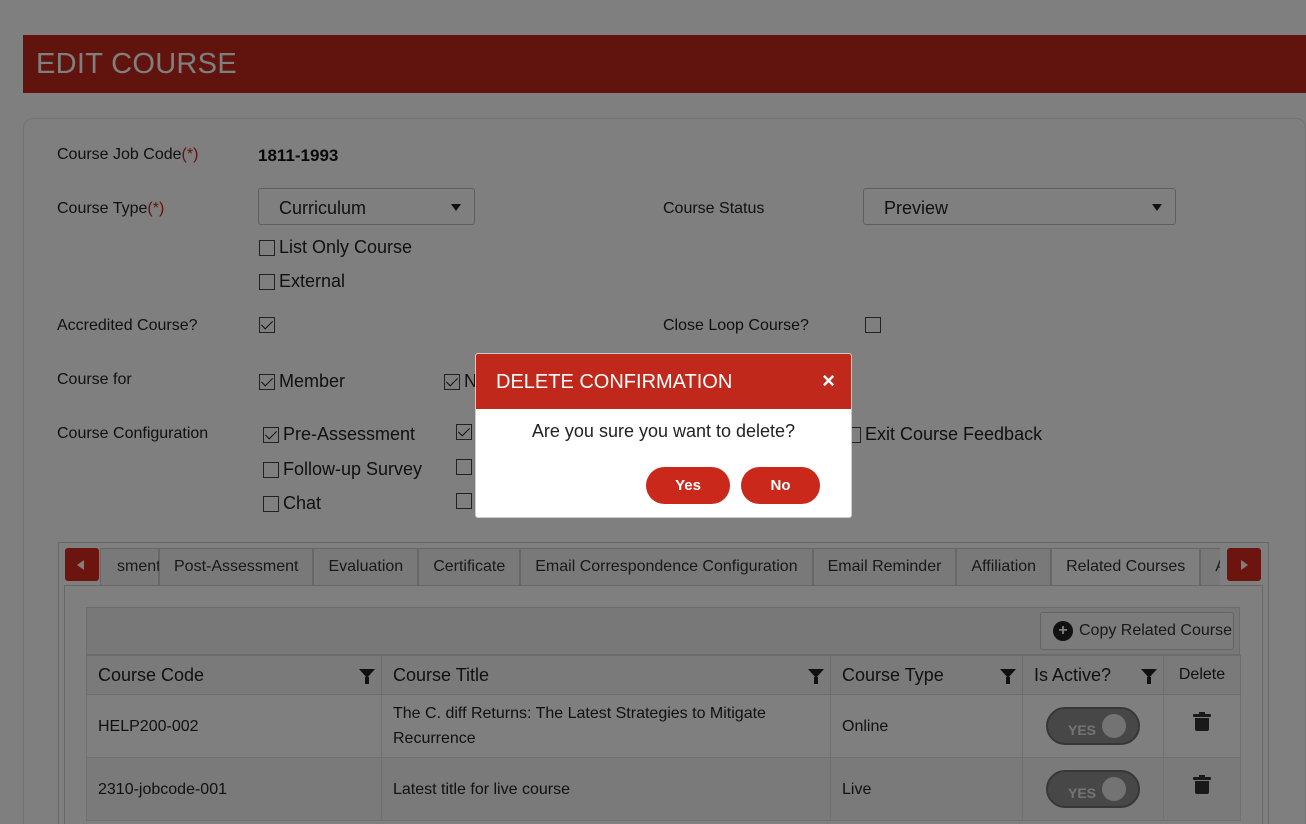  Describe the element at coordinates (780, 485) in the screenshot. I see `no-button: No` at that location.